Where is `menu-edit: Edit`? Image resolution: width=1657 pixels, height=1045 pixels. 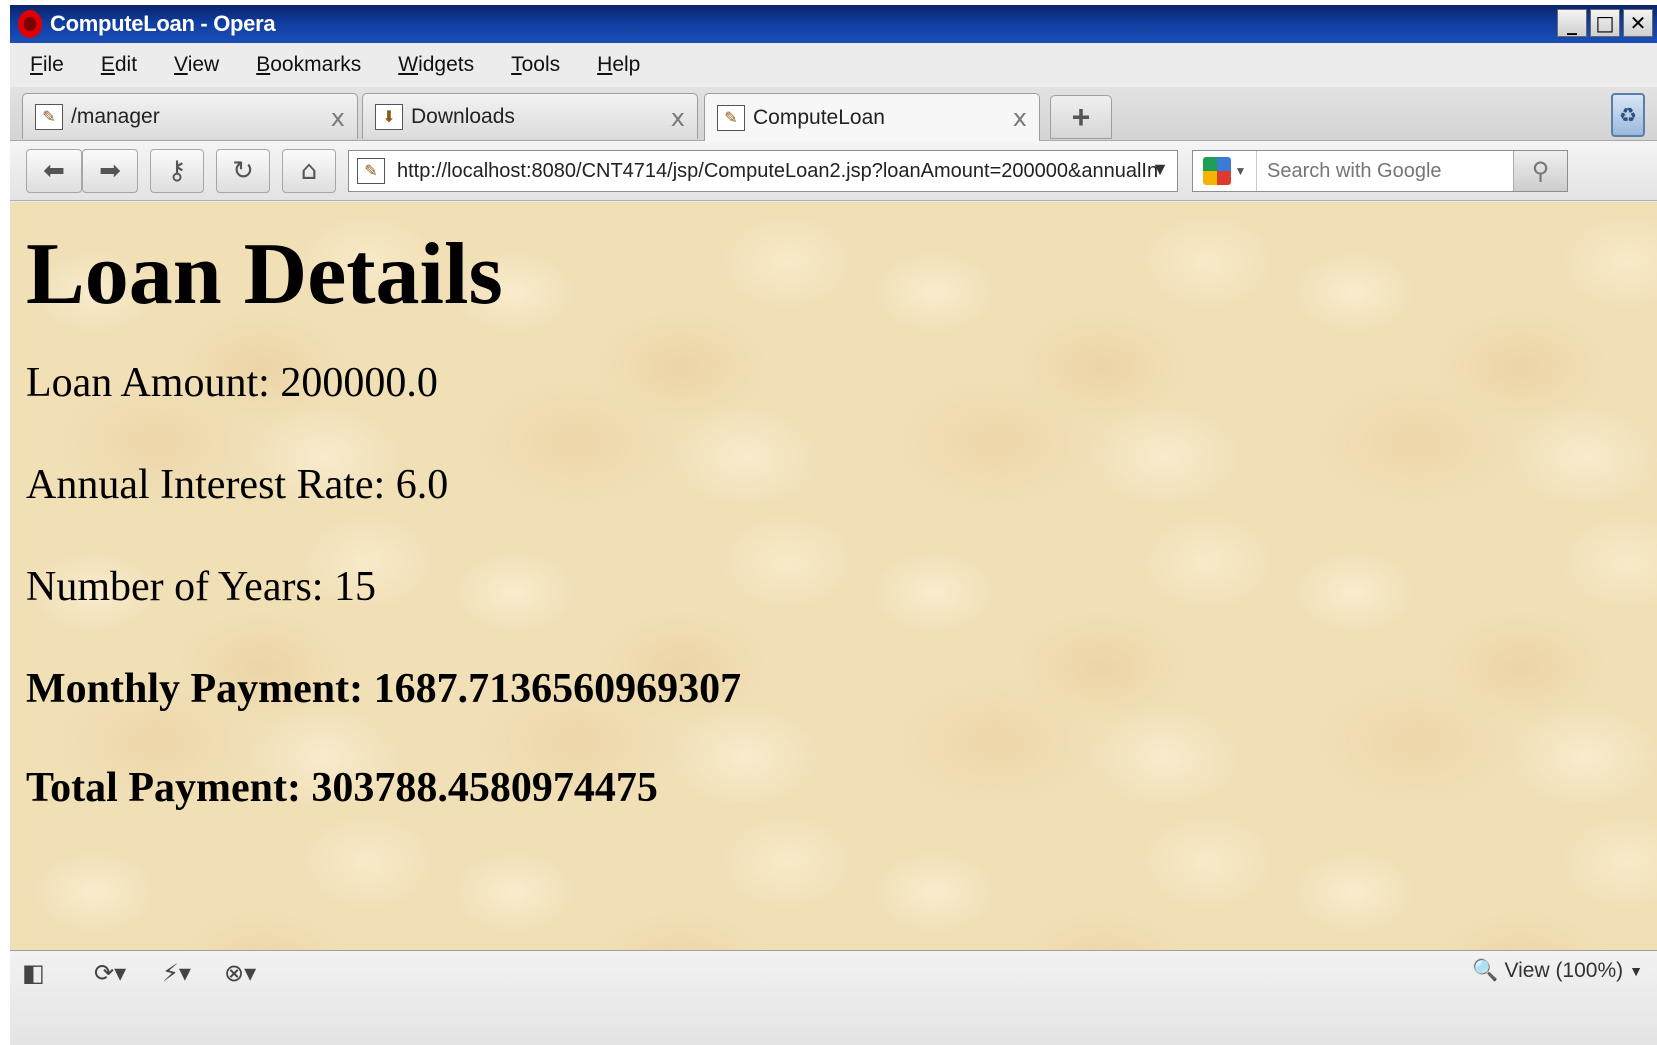
menu-edit: Edit is located at coordinates (119, 65).